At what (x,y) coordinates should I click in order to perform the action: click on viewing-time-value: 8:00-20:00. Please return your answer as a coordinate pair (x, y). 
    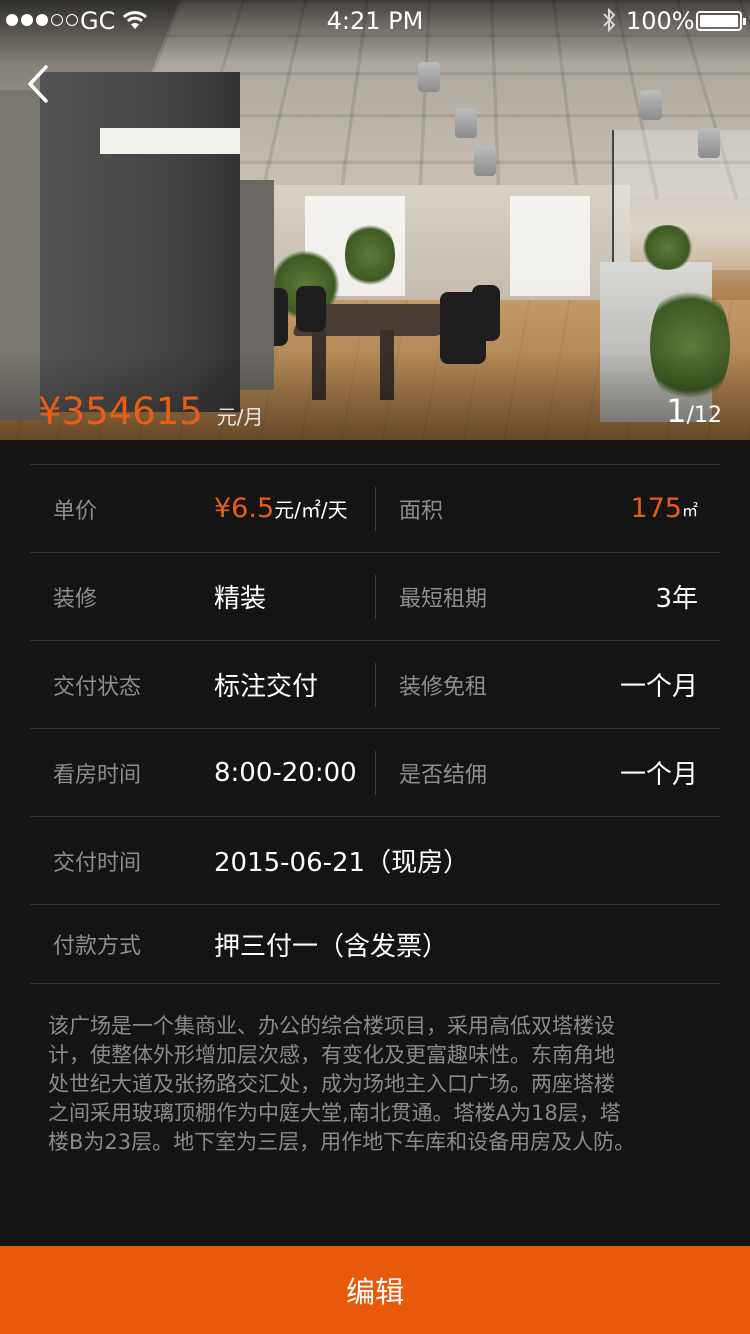
    Looking at the image, I should click on (285, 772).